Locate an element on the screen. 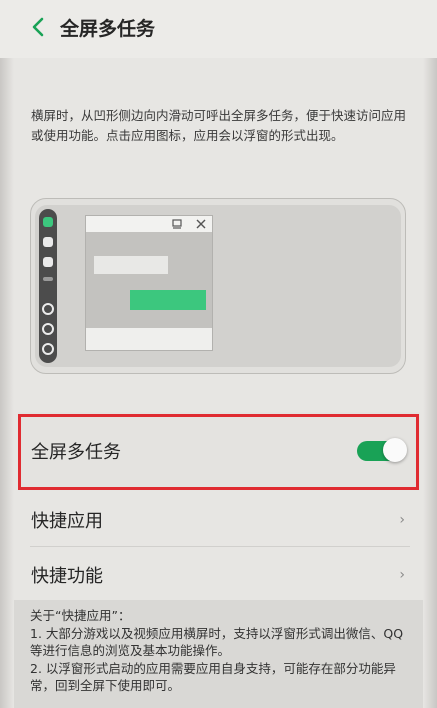 The height and width of the screenshot is (708, 437). shortcut-apps-row: 快捷应用 › is located at coordinates (218, 519).